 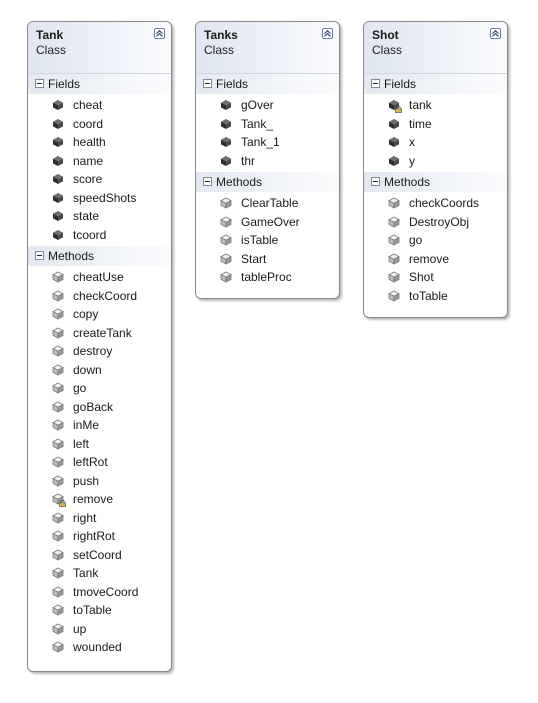 I want to click on method-item: ClearTable, so click(x=267, y=203).